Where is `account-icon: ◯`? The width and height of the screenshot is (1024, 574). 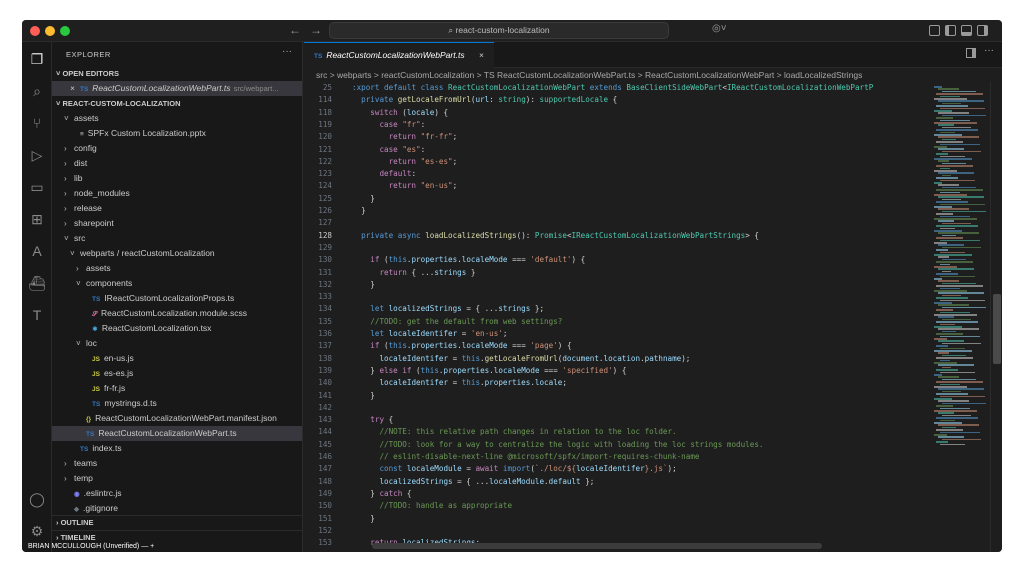
account-icon: ◯ is located at coordinates (37, 499).